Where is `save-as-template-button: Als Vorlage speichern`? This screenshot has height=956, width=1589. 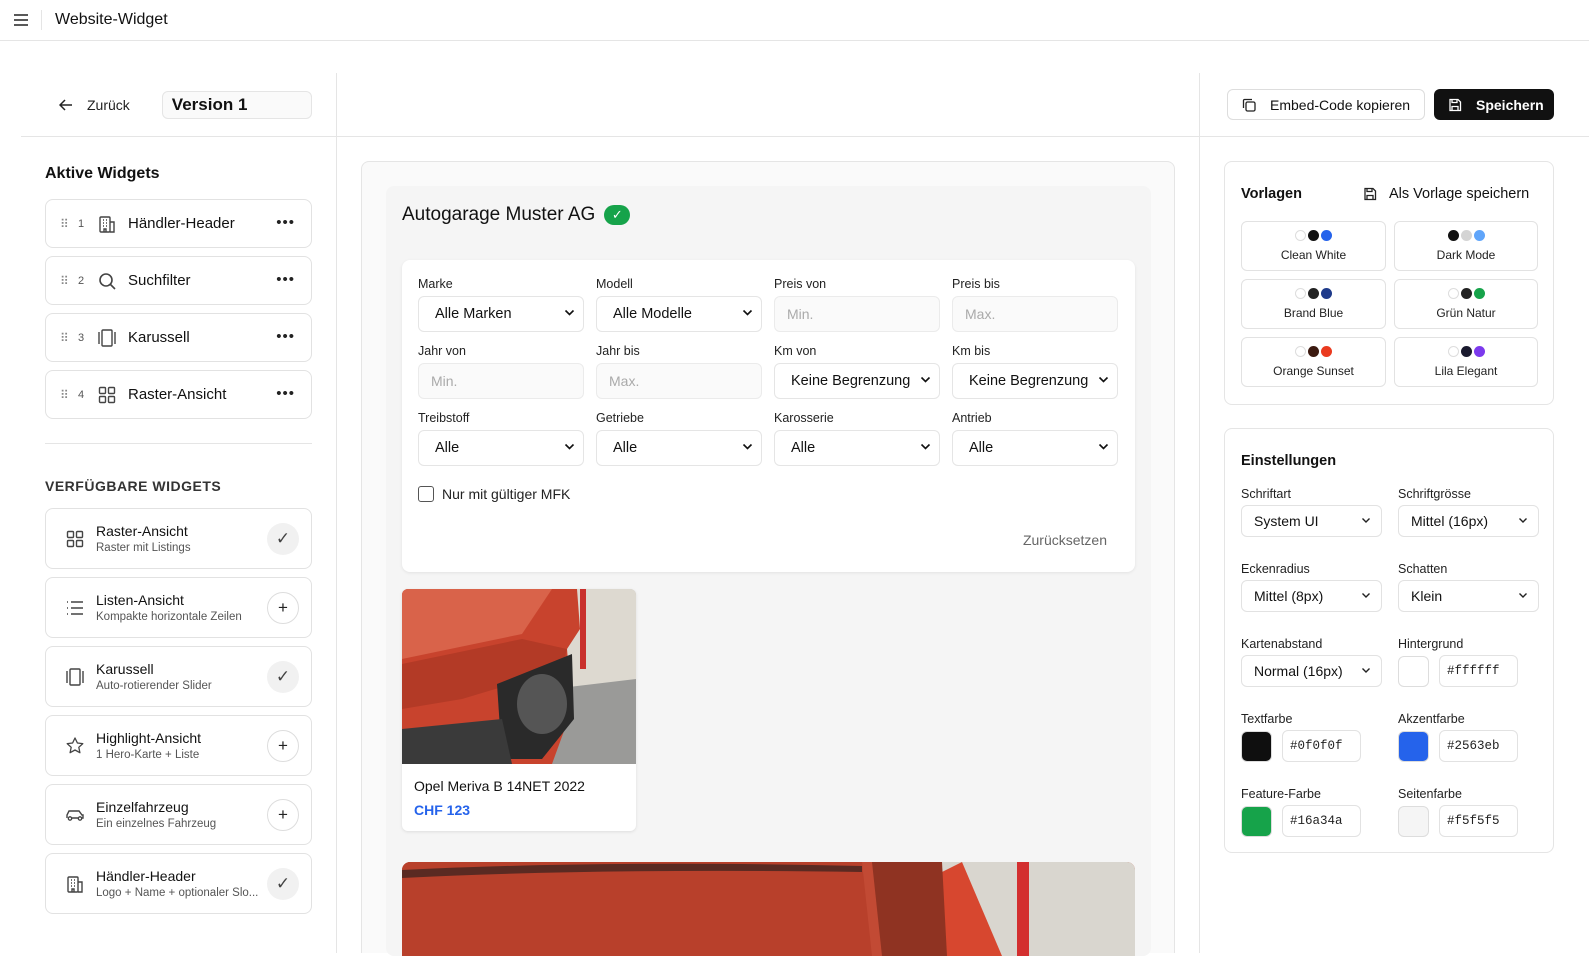
save-as-template-button: Als Vorlage speichern is located at coordinates (1446, 194).